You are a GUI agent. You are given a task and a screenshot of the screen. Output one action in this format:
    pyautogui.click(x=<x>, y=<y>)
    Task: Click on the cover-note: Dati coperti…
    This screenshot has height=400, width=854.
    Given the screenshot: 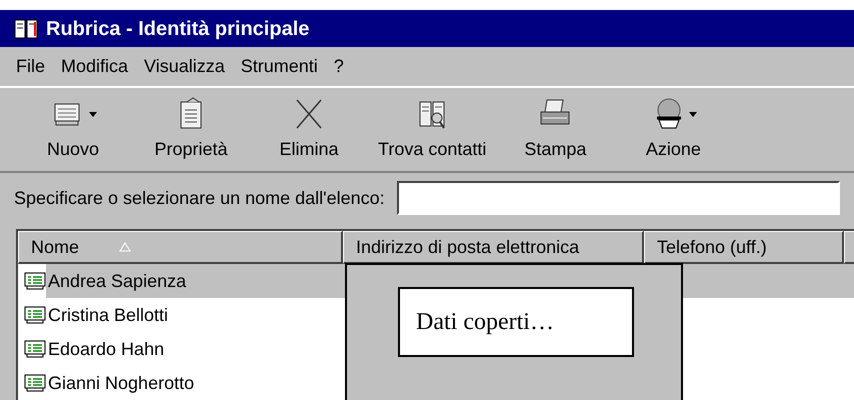 What is the action you would take?
    pyautogui.click(x=516, y=322)
    